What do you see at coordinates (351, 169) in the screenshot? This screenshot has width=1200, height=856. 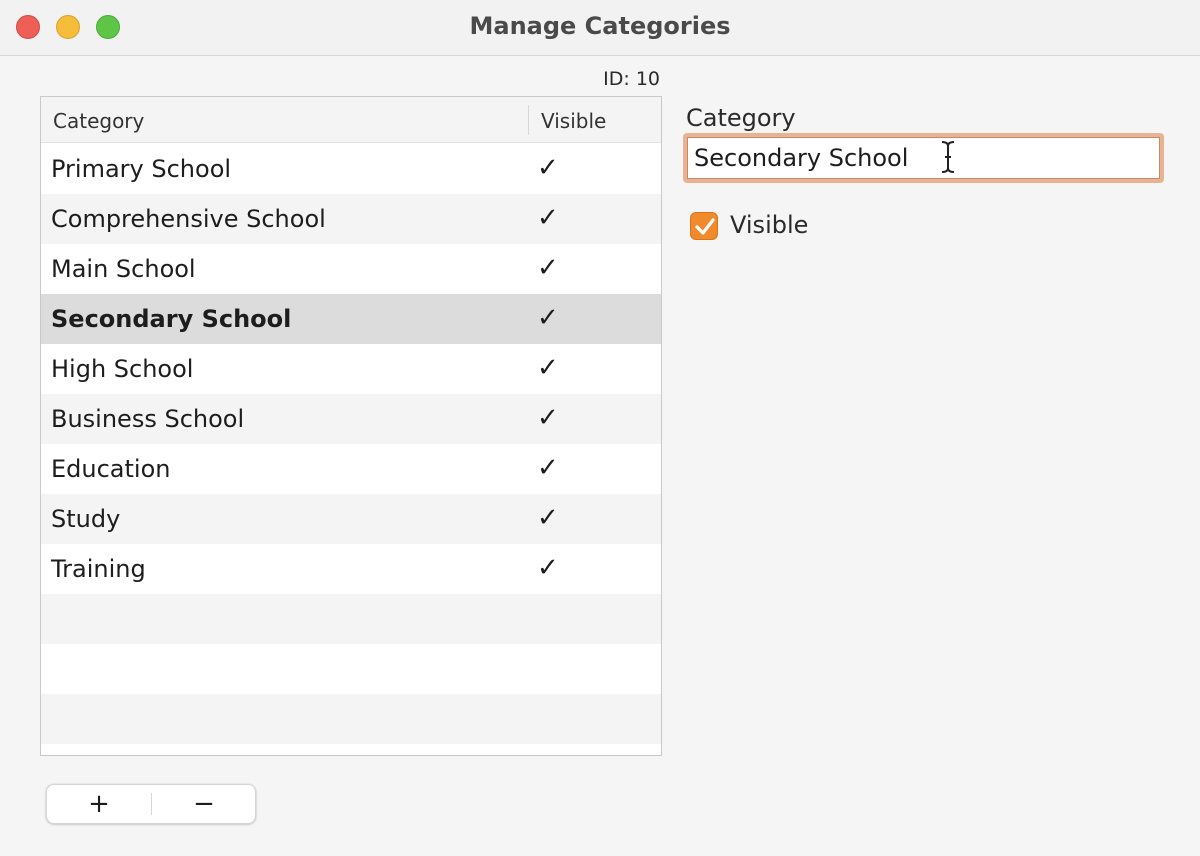 I see `table-row: Primary School ✓` at bounding box center [351, 169].